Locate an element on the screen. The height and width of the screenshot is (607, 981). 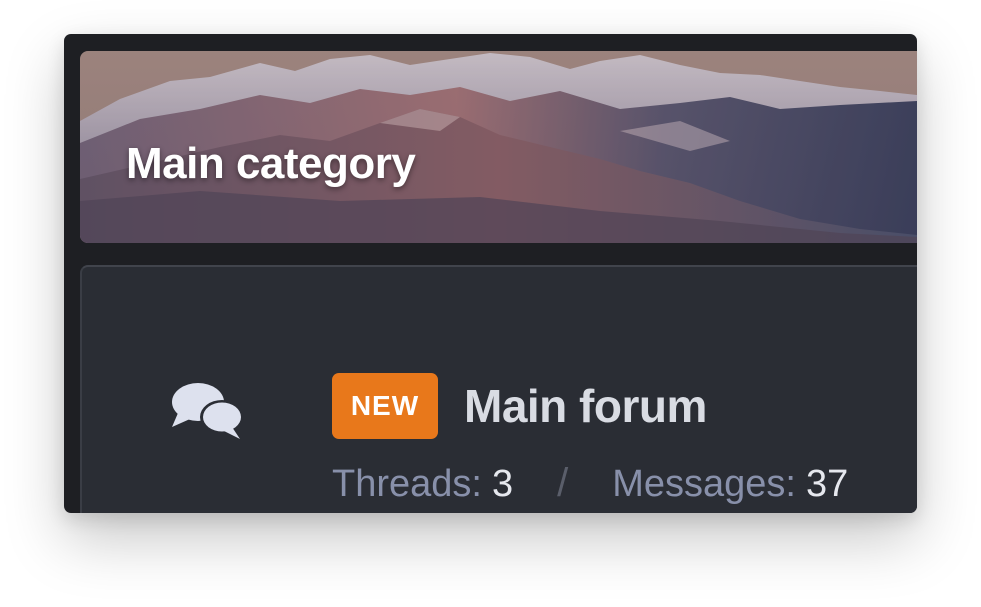
threads-count: 3 is located at coordinates (502, 484).